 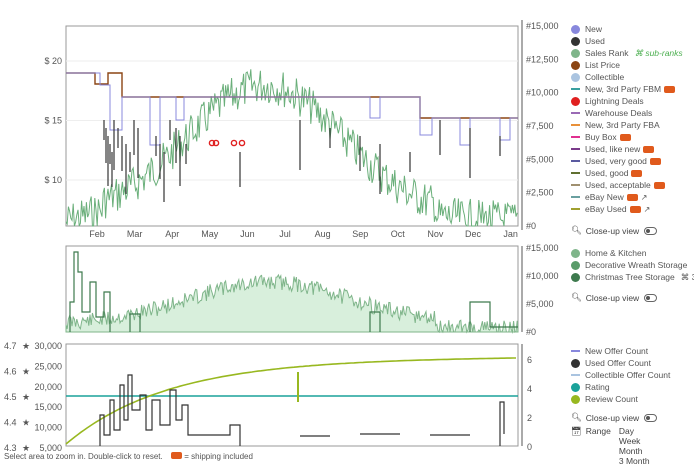 I want to click on month-label: Oct, so click(x=398, y=234).